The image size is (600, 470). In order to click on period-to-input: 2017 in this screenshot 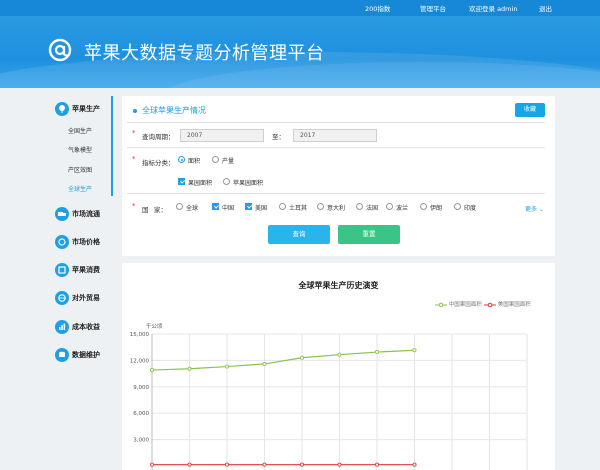, I will do `click(335, 135)`.